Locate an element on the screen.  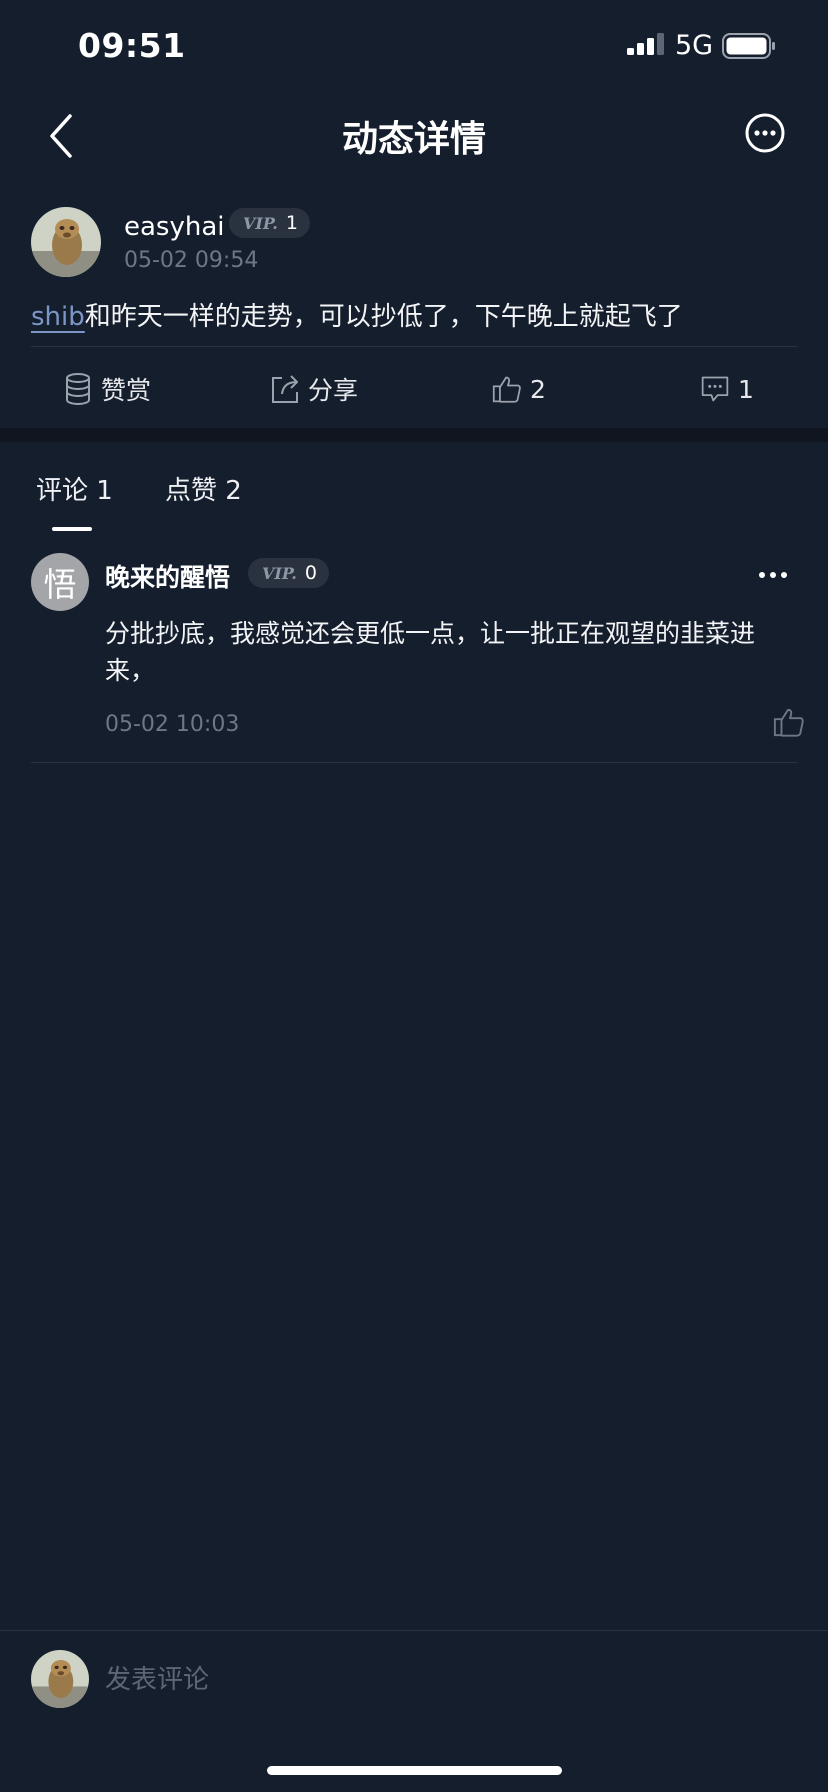
tab-likes: 点赞 2 is located at coordinates (203, 488).